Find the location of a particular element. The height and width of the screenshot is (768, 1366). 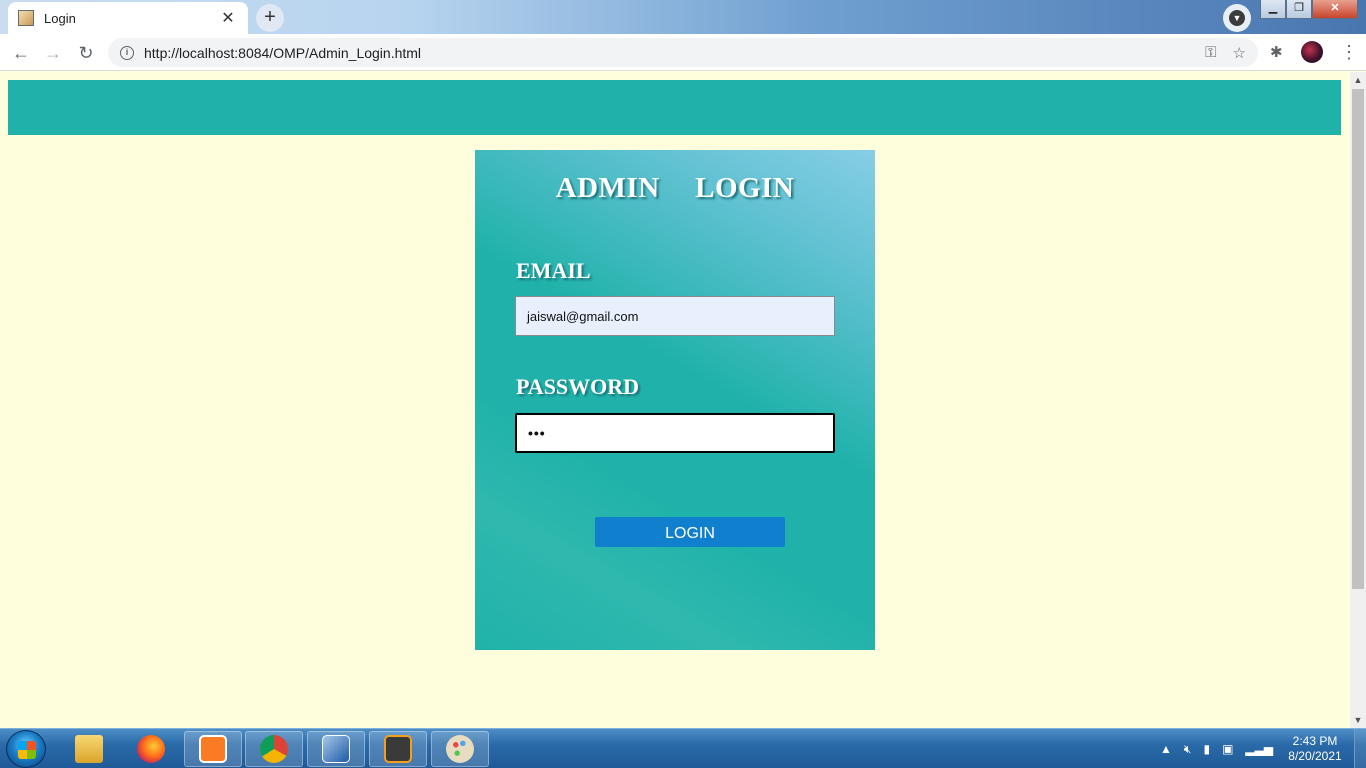

volume-muted-icon: 🔇︎ is located at coordinates (1188, 749).